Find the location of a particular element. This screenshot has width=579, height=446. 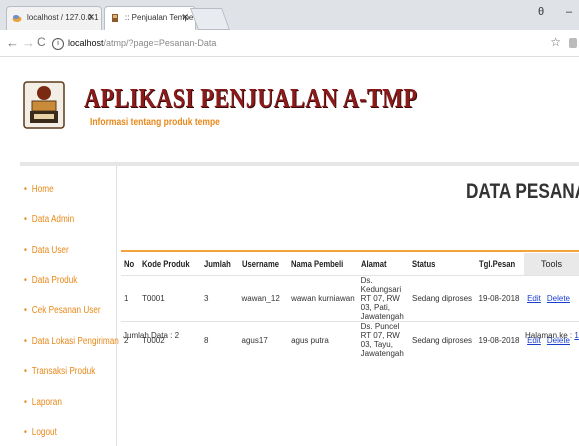

page-link: 1 is located at coordinates (576, 335).